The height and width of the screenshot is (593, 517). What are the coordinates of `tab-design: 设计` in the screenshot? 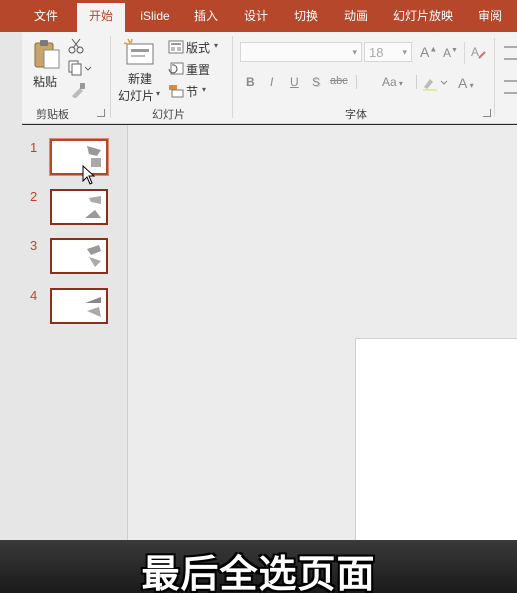 It's located at (256, 16).